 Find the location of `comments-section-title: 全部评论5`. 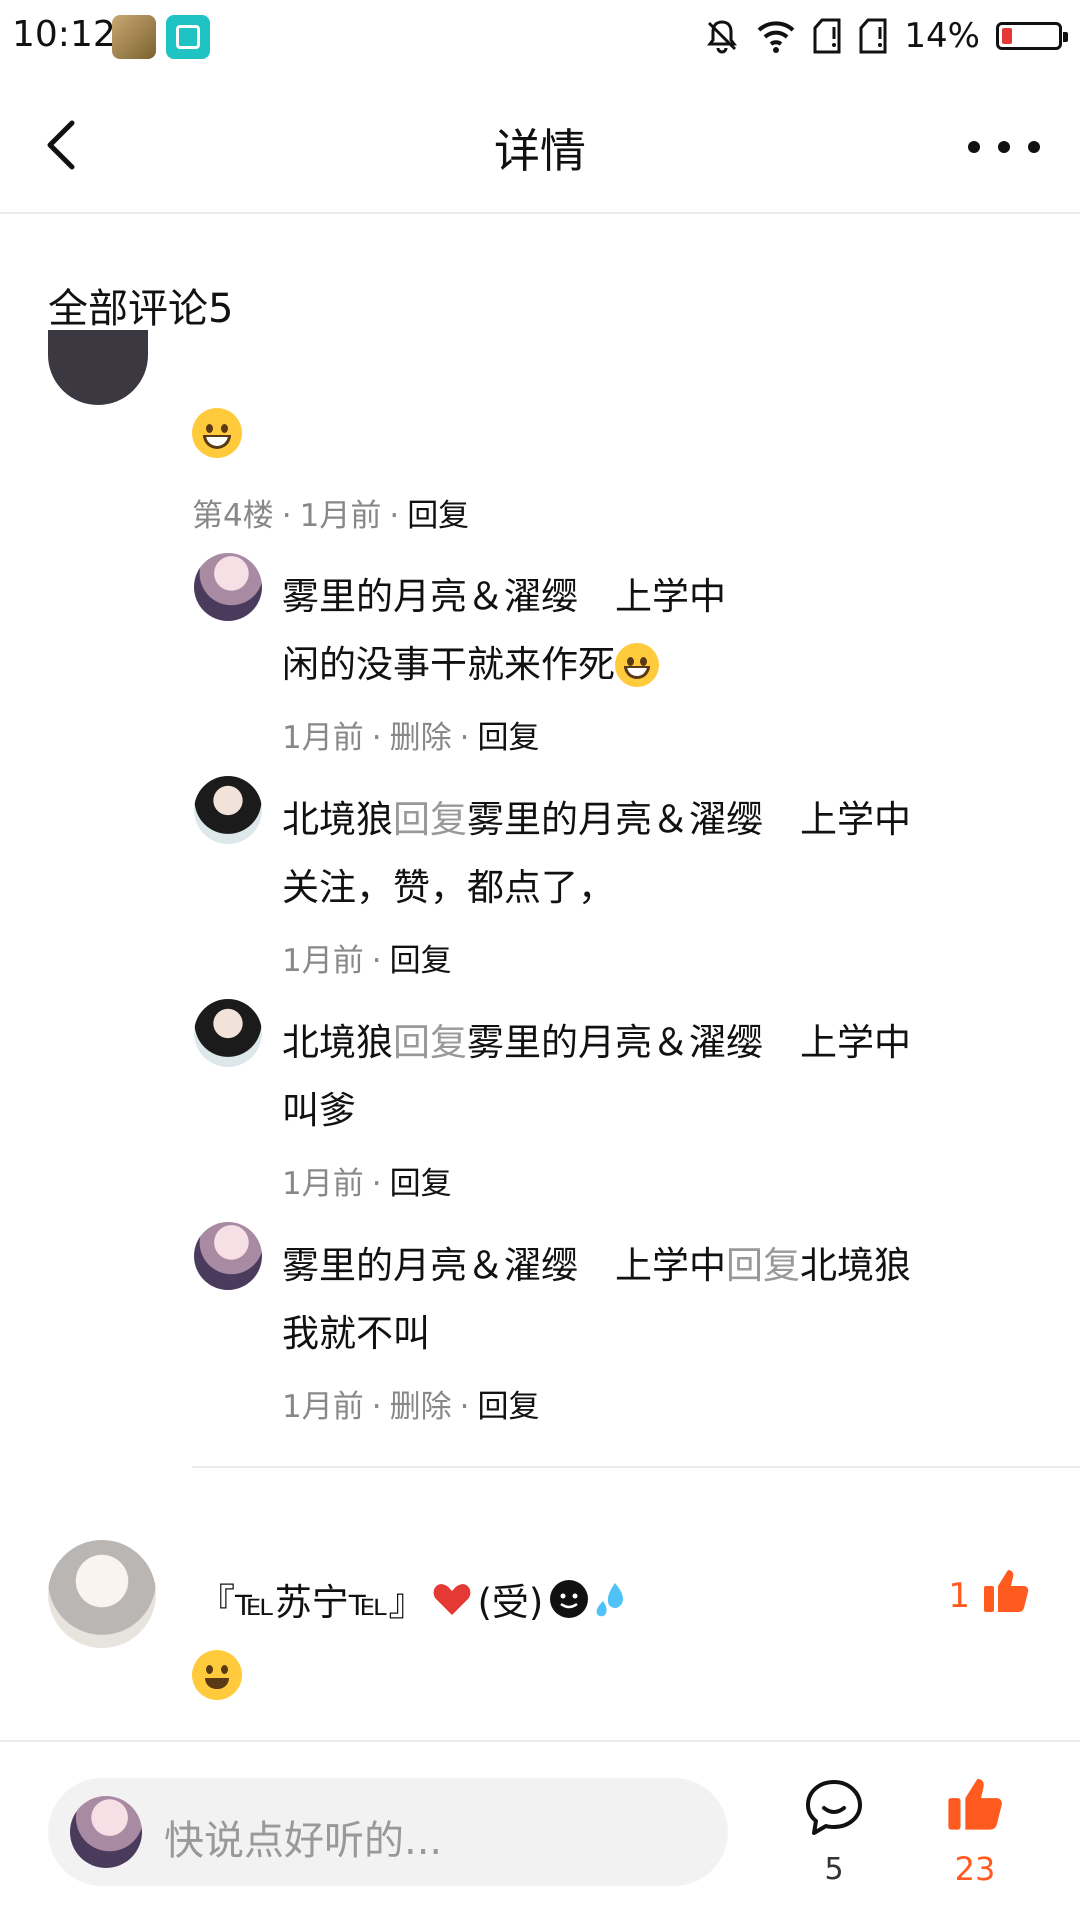

comments-section-title: 全部评论5 is located at coordinates (141, 309).